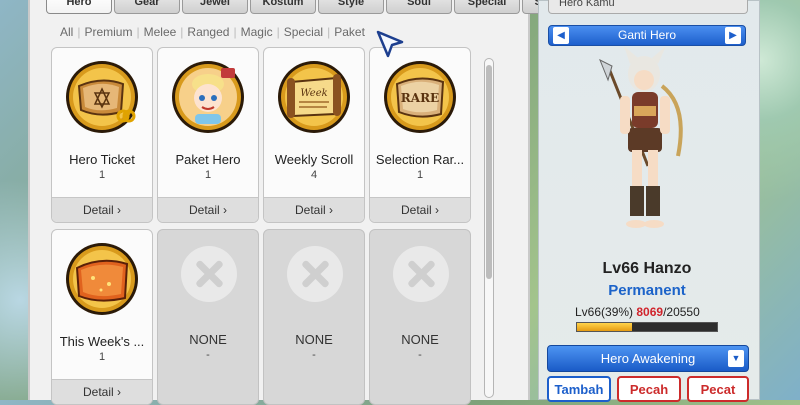 The height and width of the screenshot is (405, 800). I want to click on mouse-cursor-icon, so click(391, 47).